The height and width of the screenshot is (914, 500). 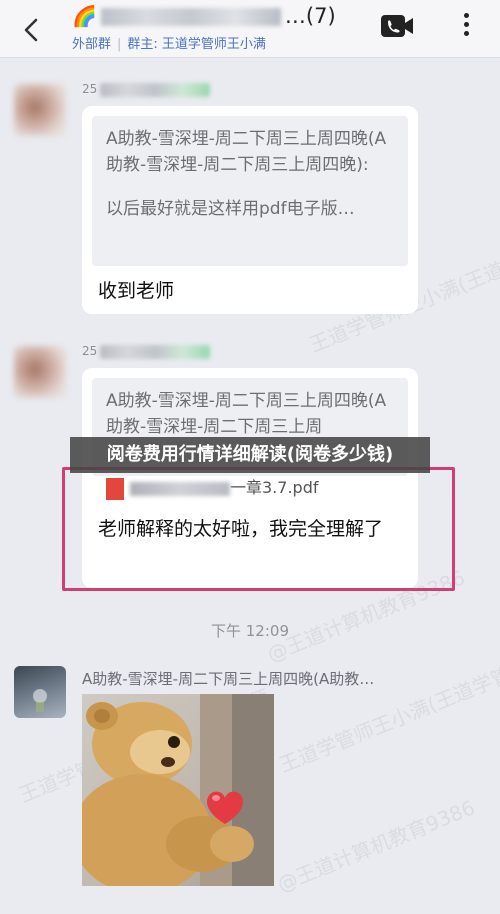 What do you see at coordinates (310, 16) in the screenshot?
I see `member-count: …(7)` at bounding box center [310, 16].